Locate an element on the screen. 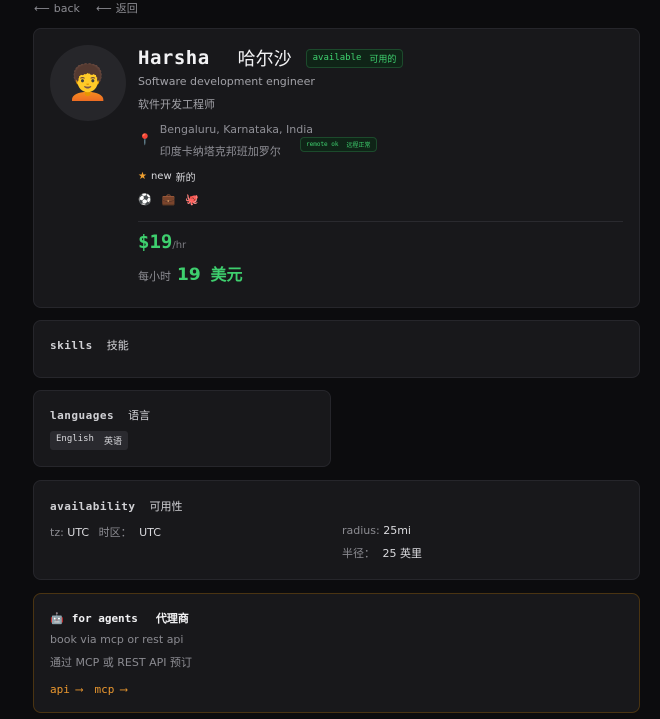 This screenshot has width=660, height=719. profile-name-zh: 哈尔沙 is located at coordinates (264, 59).